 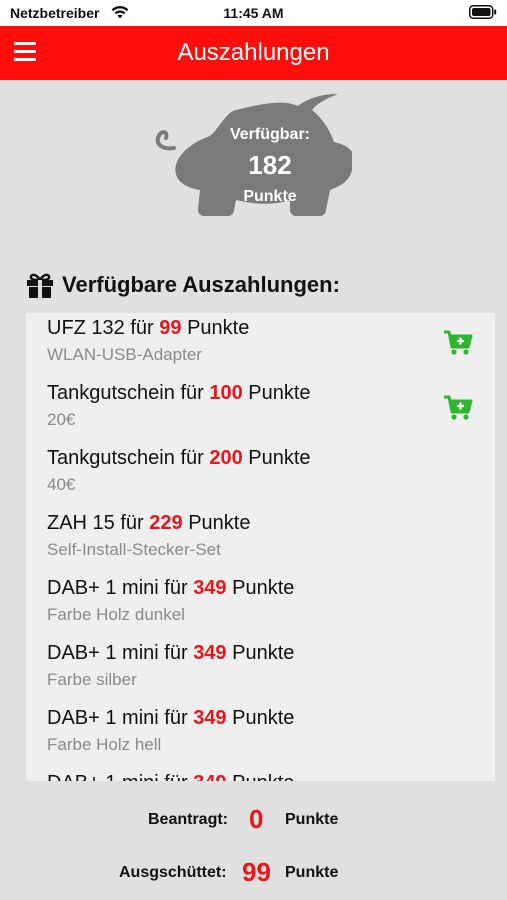 I want to click on status-bar: Netzbetreiber 11:45 AM, so click(x=253, y=13).